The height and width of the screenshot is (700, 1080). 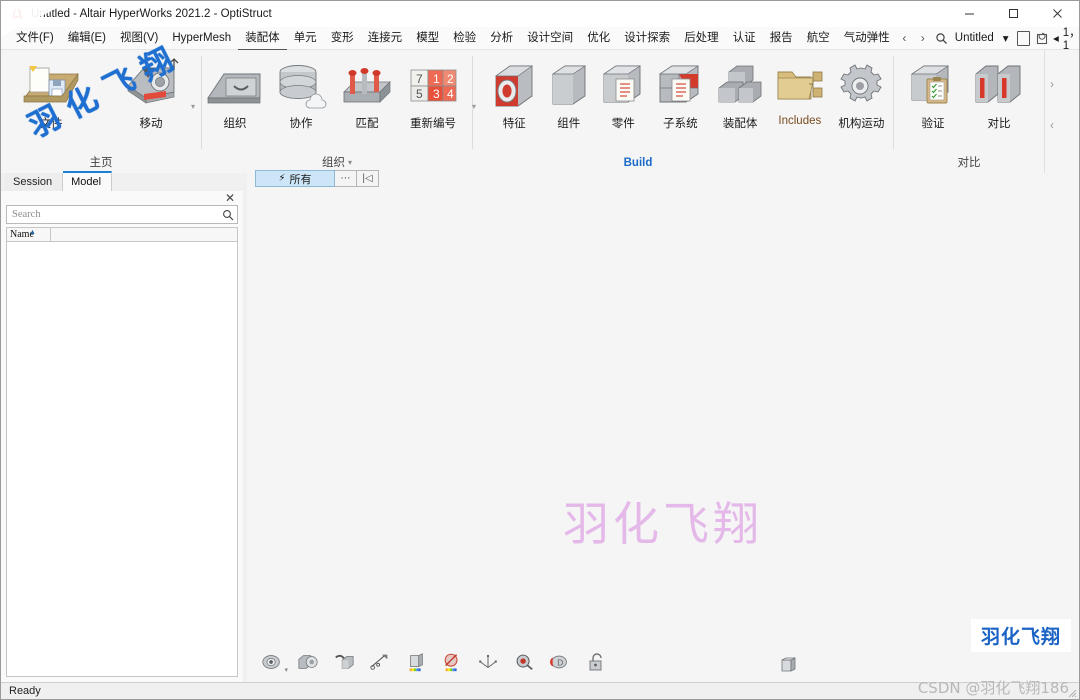 What do you see at coordinates (380, 662) in the screenshot?
I see `mesh-lines-icon` at bounding box center [380, 662].